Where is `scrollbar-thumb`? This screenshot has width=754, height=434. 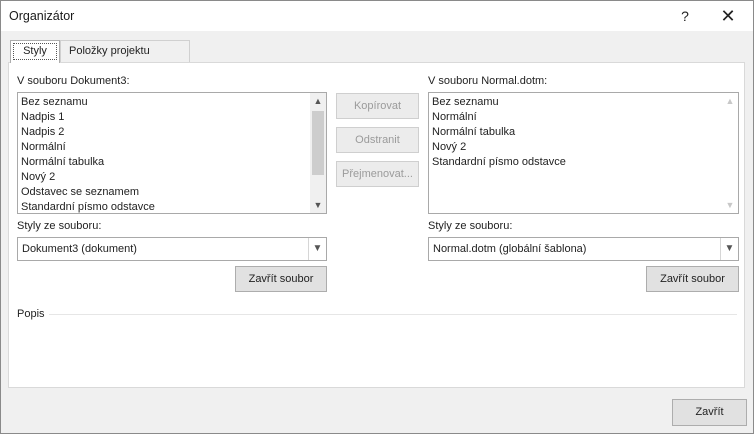 scrollbar-thumb is located at coordinates (318, 143).